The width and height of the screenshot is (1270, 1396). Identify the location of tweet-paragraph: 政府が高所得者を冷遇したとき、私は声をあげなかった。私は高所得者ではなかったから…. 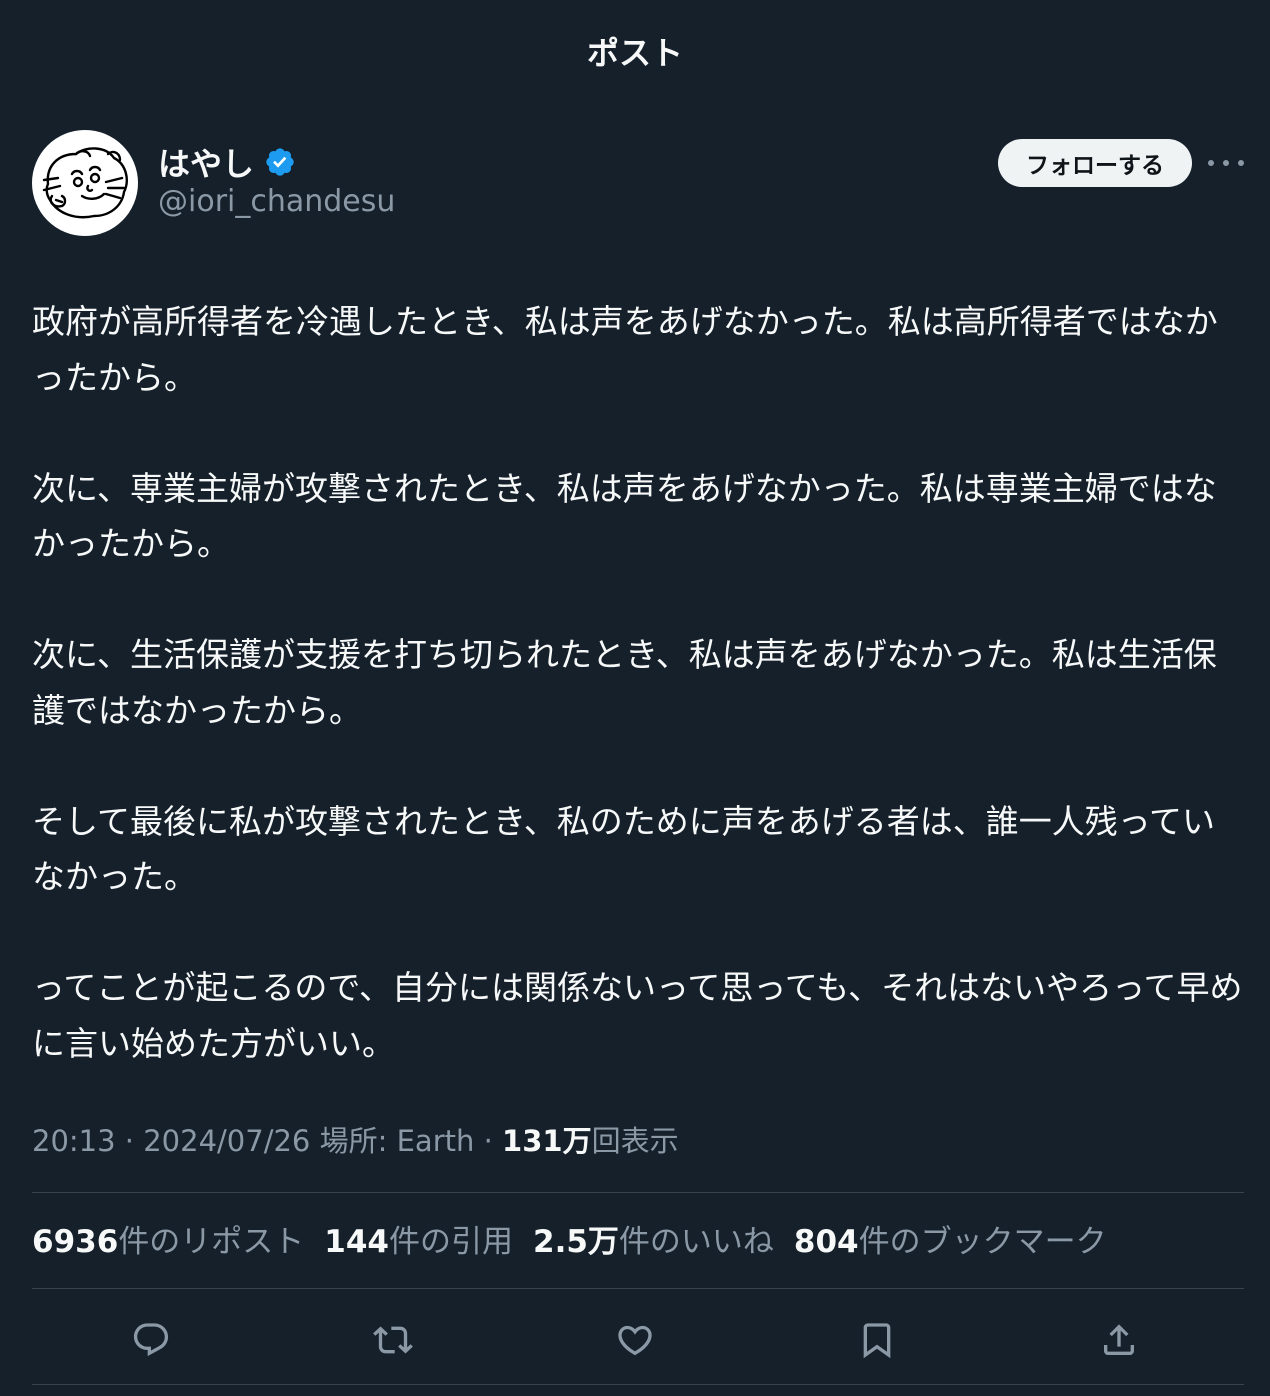
(625, 349).